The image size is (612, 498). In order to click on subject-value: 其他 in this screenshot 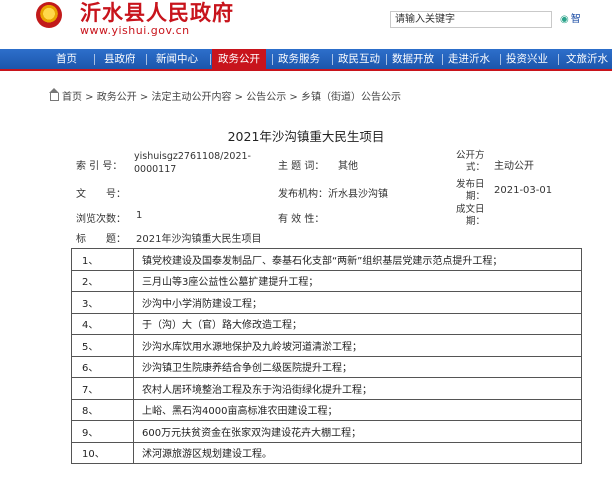, I will do `click(348, 166)`.